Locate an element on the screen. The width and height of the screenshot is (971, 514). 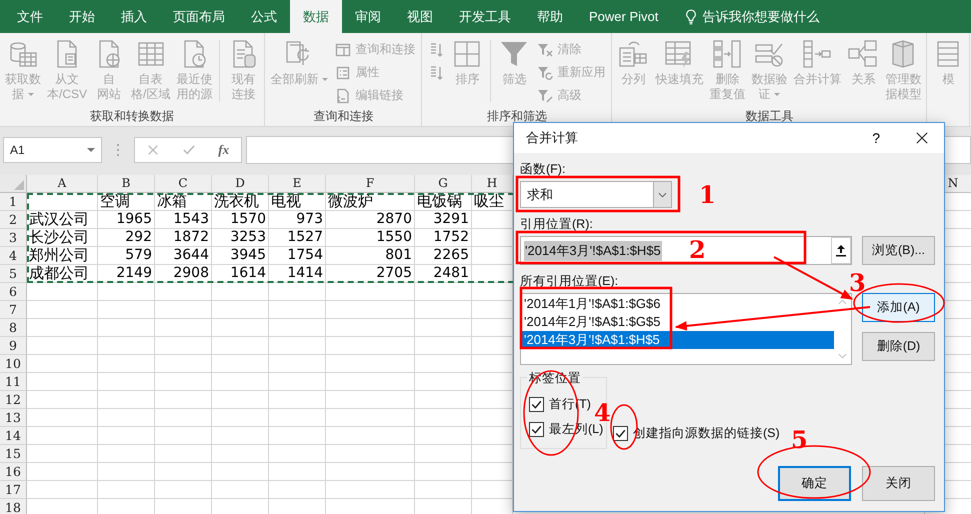
group-label: 获取和转换数据 is located at coordinates (132, 116).